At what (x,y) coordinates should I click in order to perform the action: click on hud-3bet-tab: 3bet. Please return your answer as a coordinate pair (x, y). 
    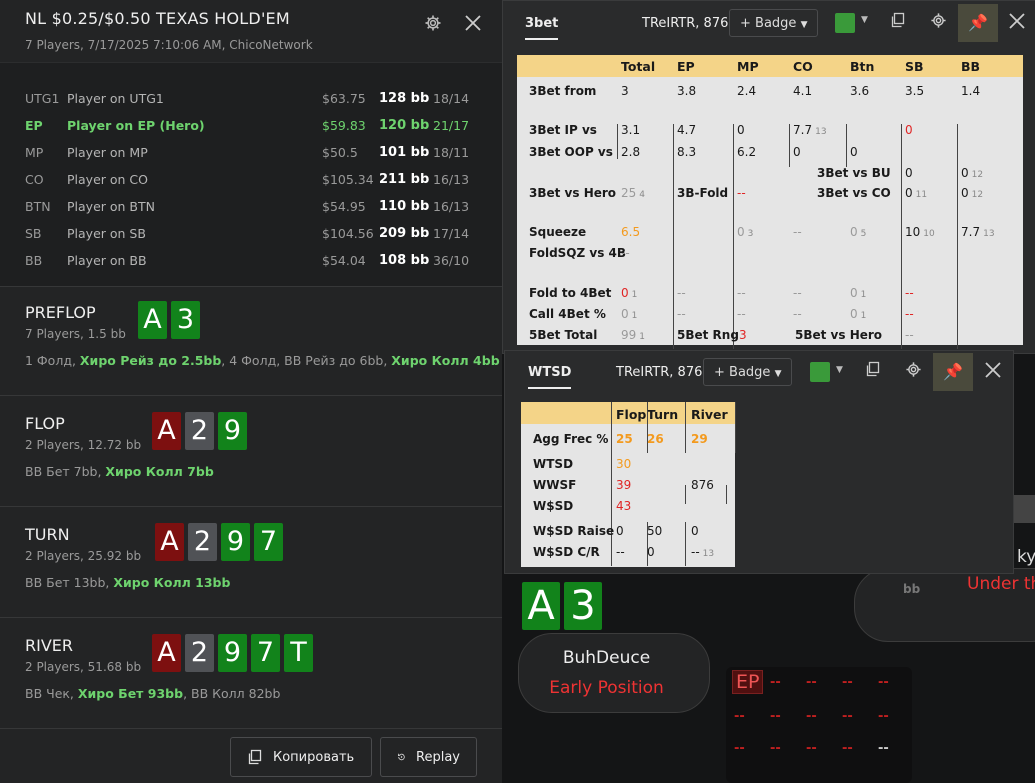
    Looking at the image, I should click on (542, 28).